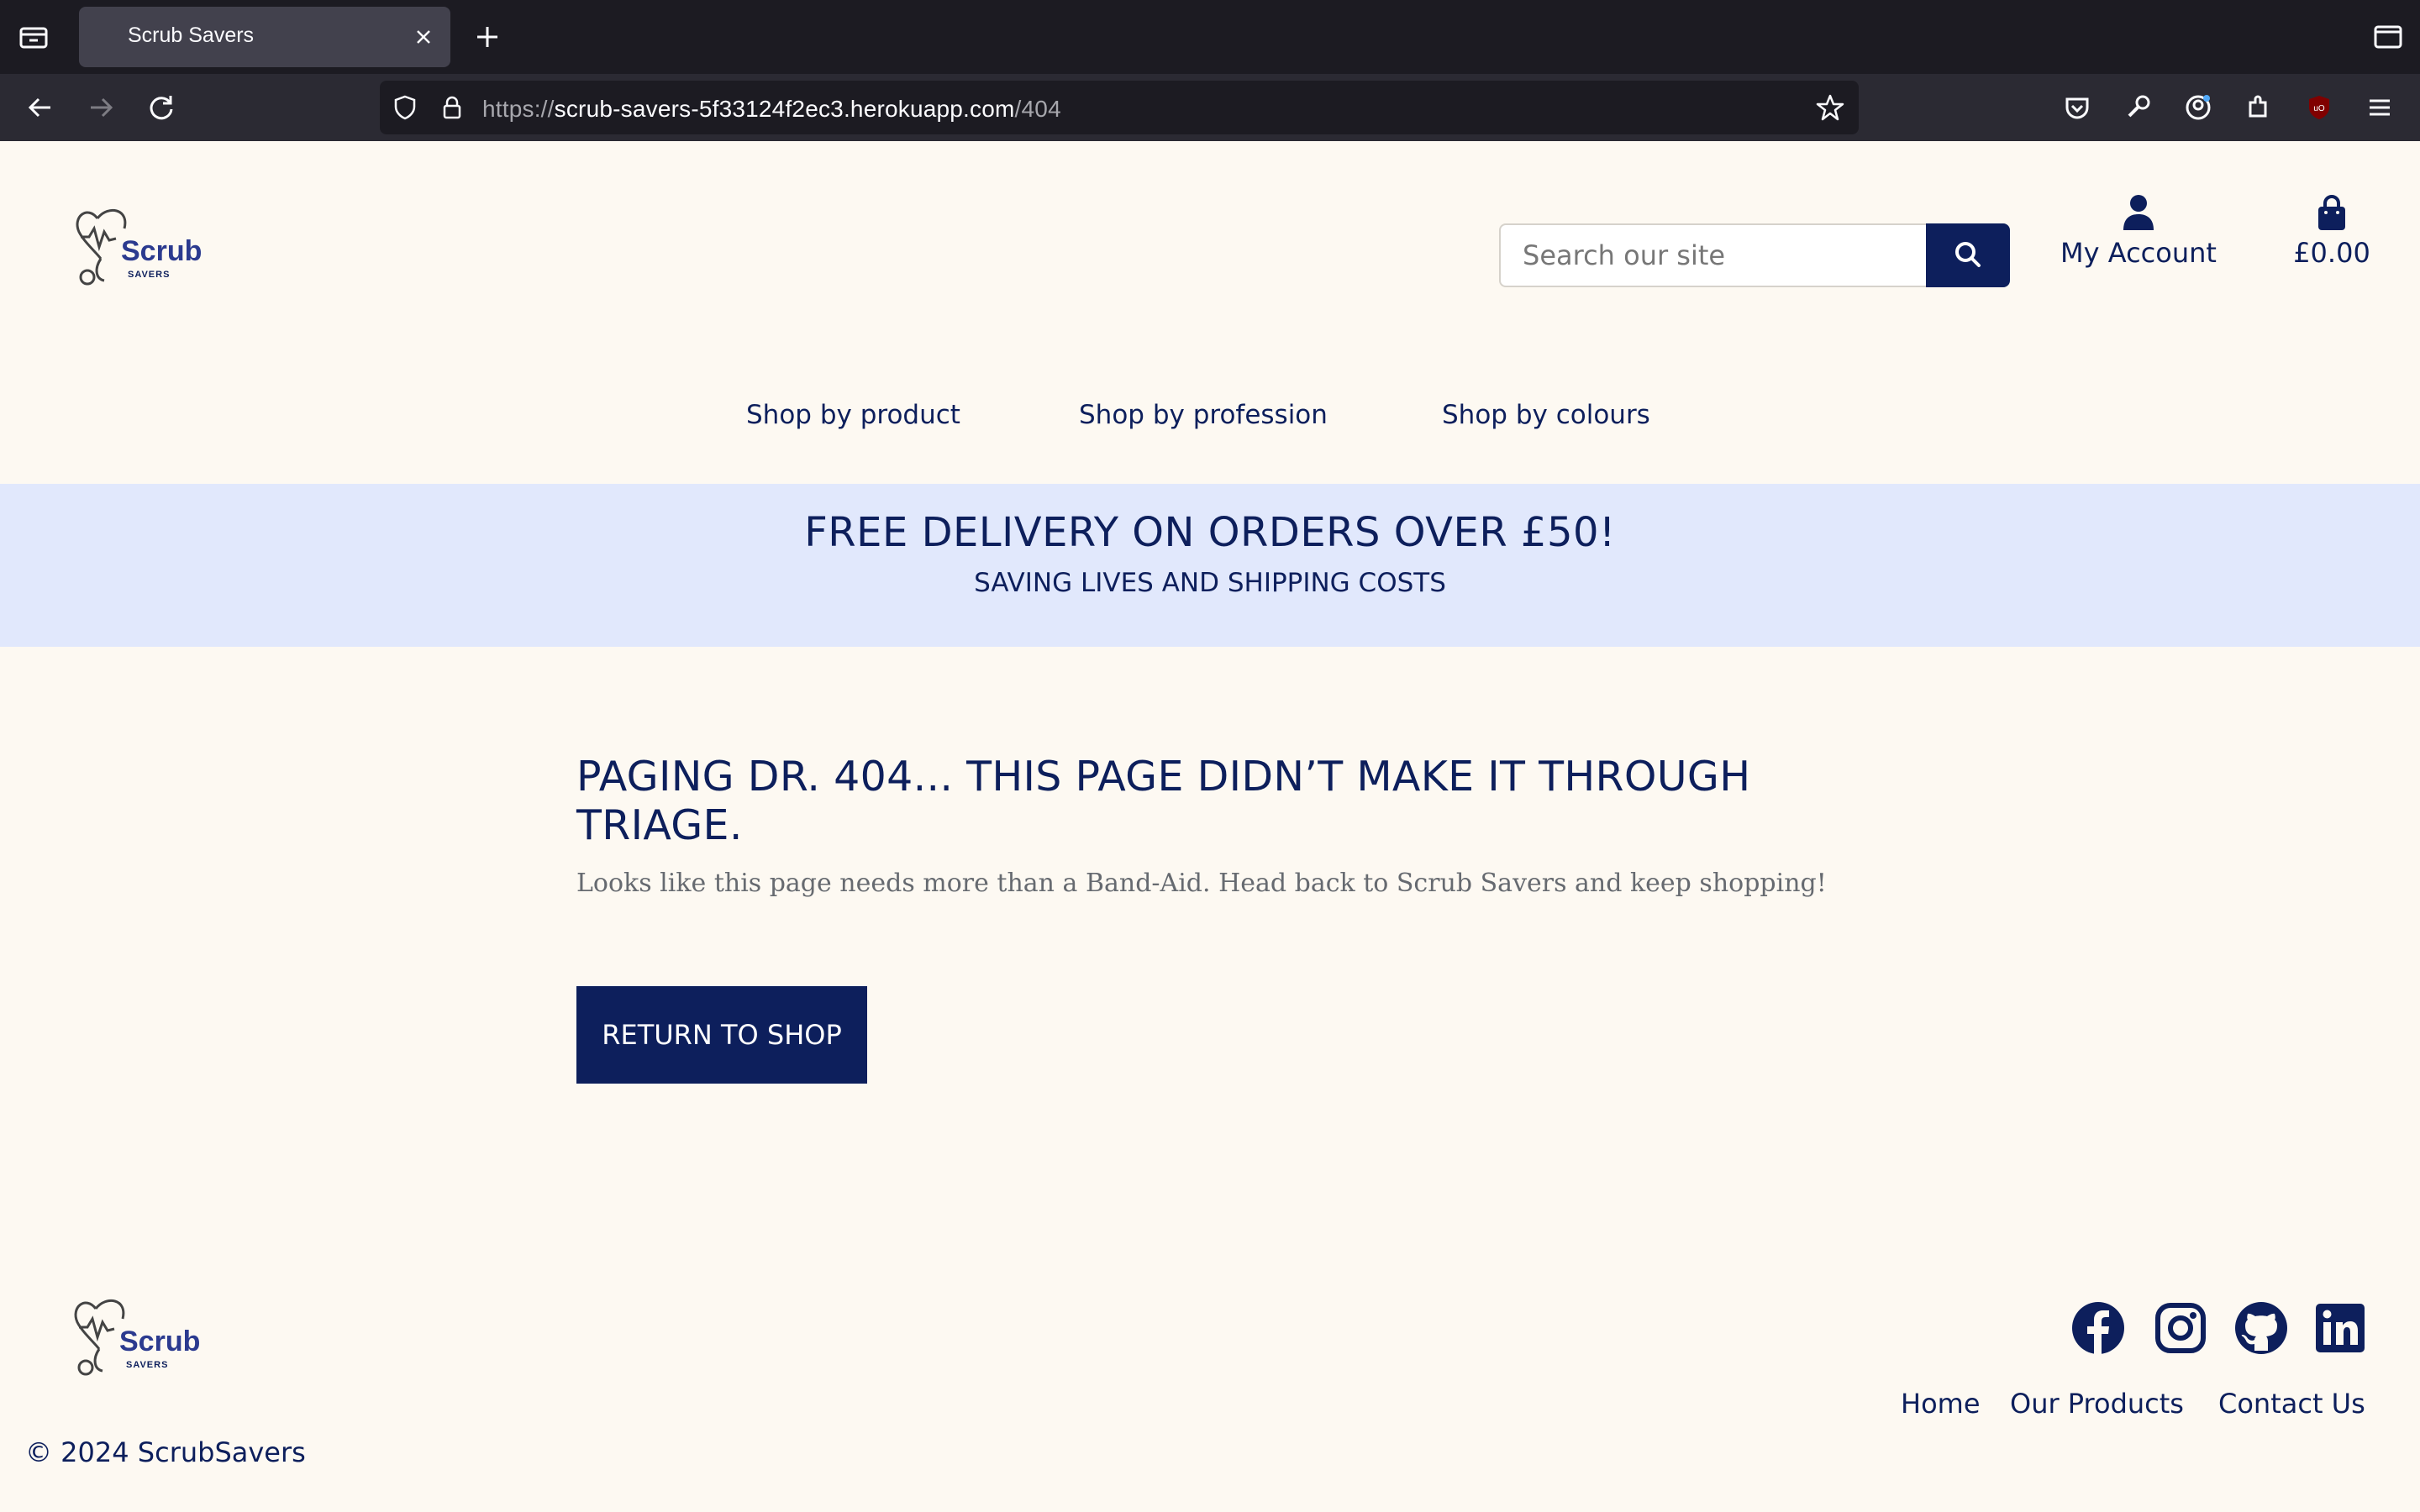  I want to click on return-to-shop-button: RETURN TO SHOP, so click(721, 1035).